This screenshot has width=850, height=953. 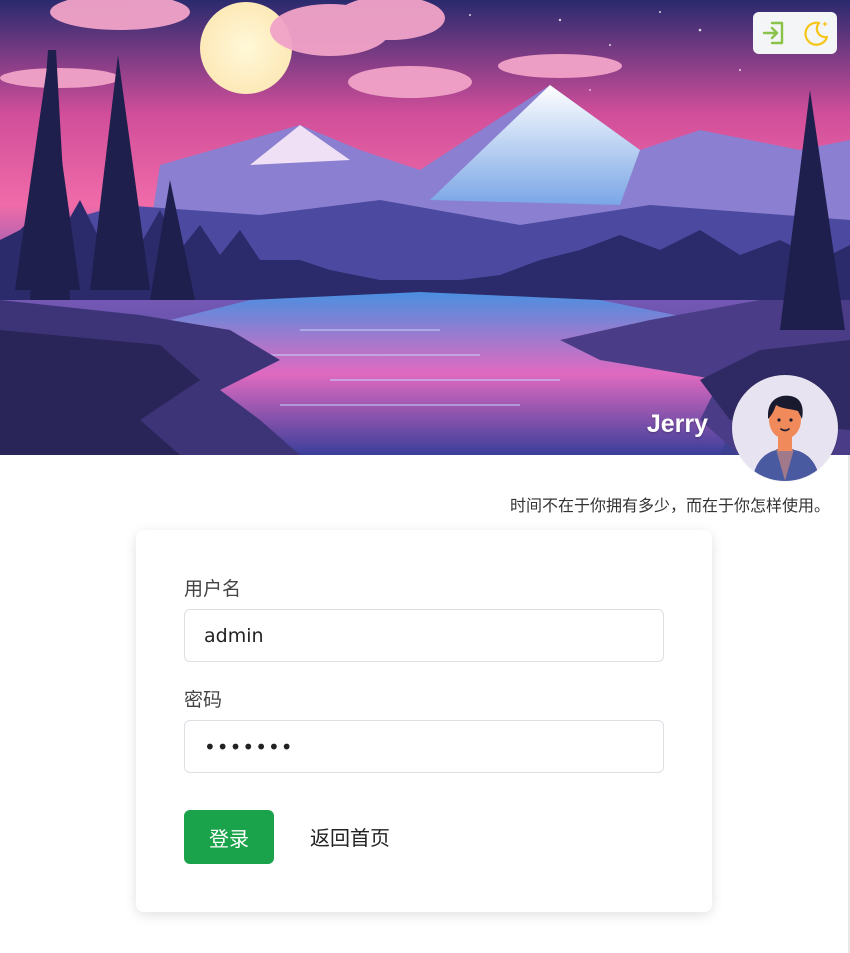 I want to click on avatar-illustration, so click(x=785, y=428).